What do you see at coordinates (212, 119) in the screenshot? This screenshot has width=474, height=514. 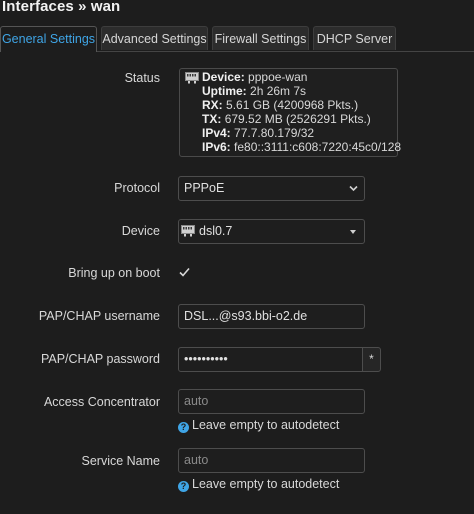 I see `status-tx-key: TX:` at bounding box center [212, 119].